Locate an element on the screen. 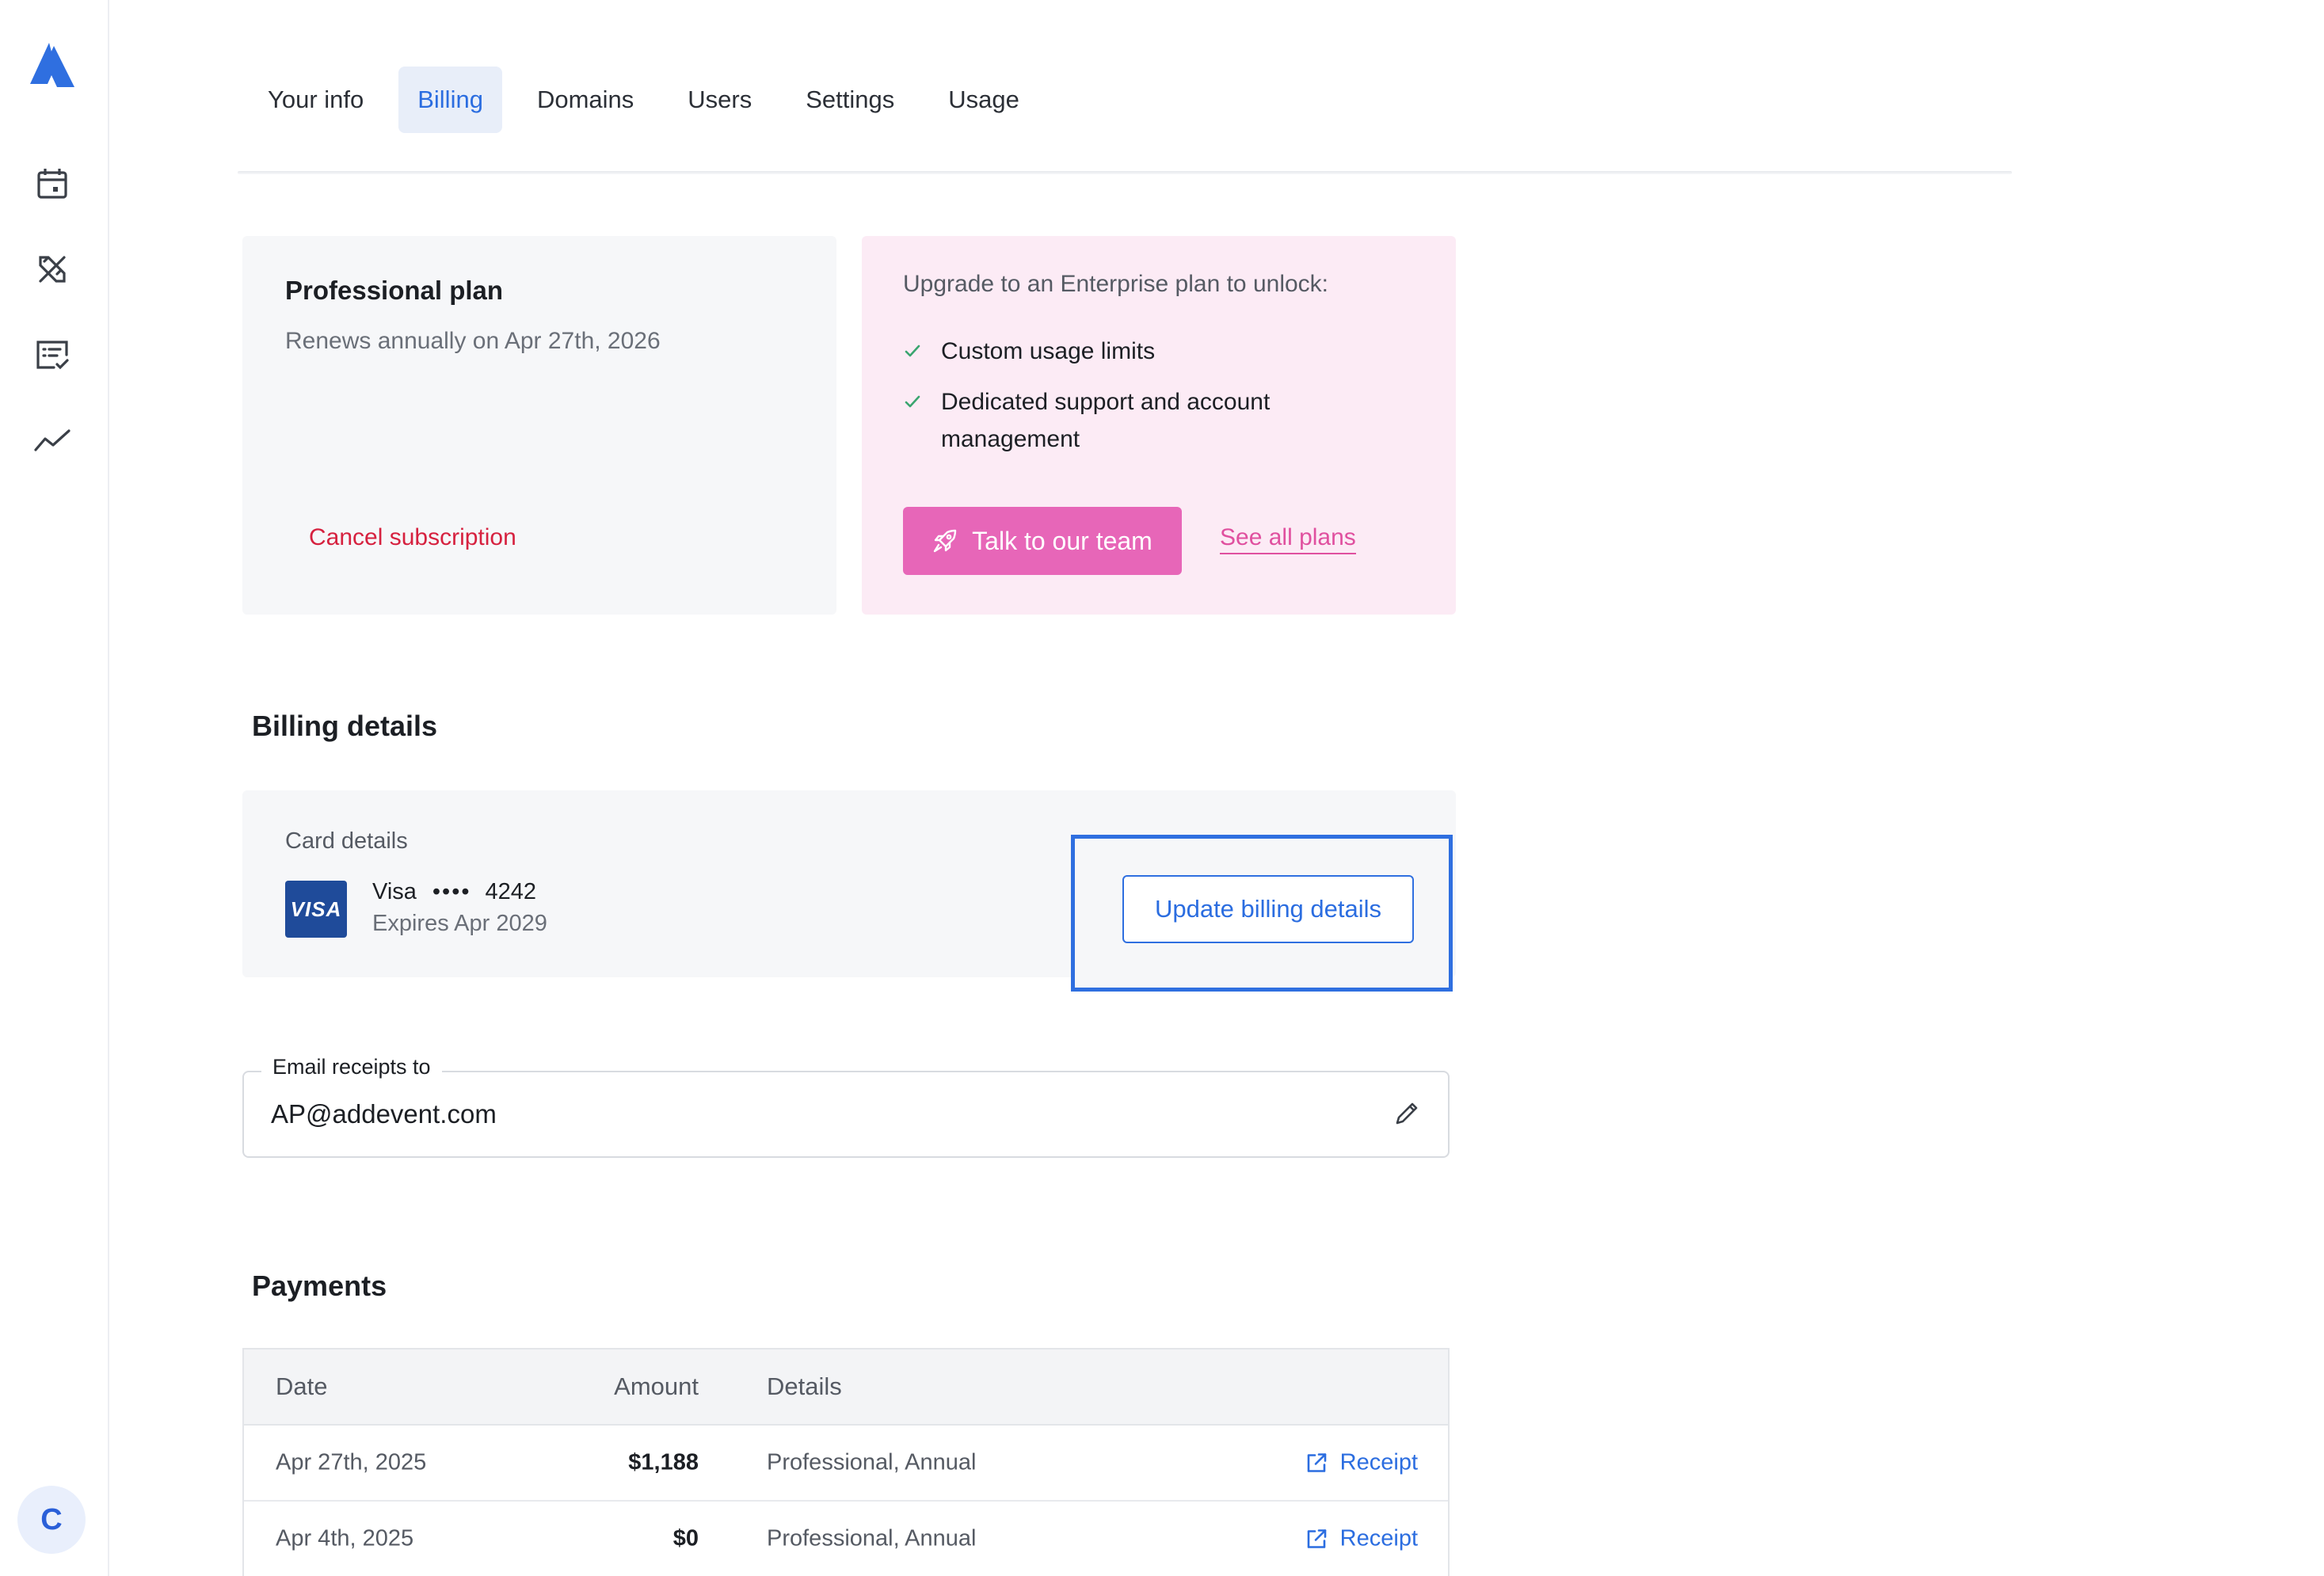  plan-renewal-text: Renews annually on Apr 27th, 2026 is located at coordinates (473, 341).